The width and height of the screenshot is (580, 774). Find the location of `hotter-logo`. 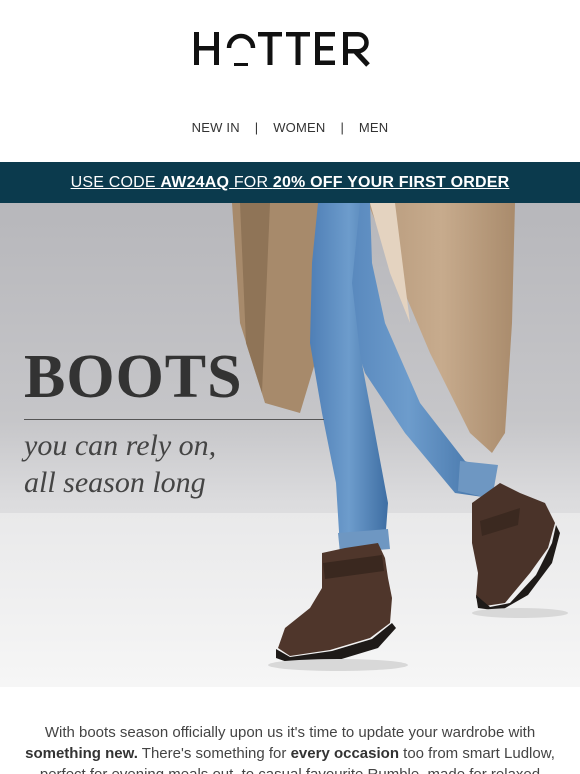

hotter-logo is located at coordinates (290, 46).